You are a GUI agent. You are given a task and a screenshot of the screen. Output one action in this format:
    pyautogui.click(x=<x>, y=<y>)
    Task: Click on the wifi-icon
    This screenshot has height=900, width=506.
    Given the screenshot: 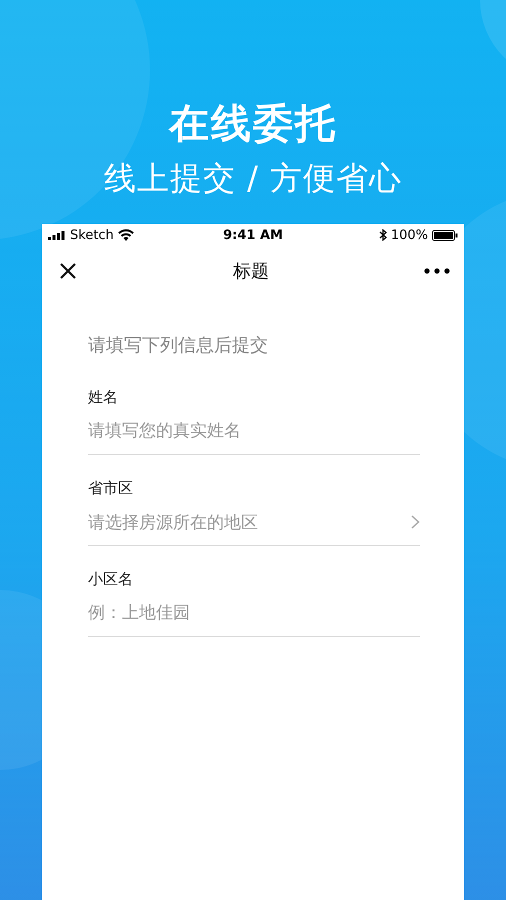 What is the action you would take?
    pyautogui.click(x=126, y=235)
    